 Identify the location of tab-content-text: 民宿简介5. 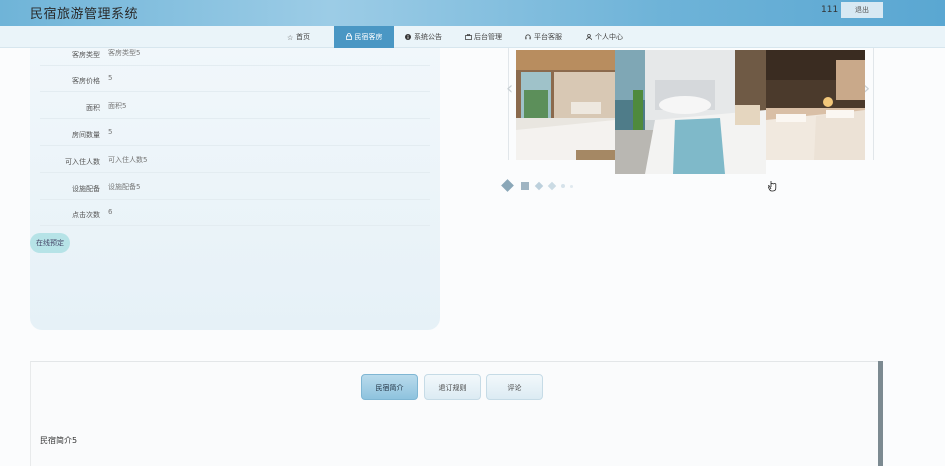
(59, 440).